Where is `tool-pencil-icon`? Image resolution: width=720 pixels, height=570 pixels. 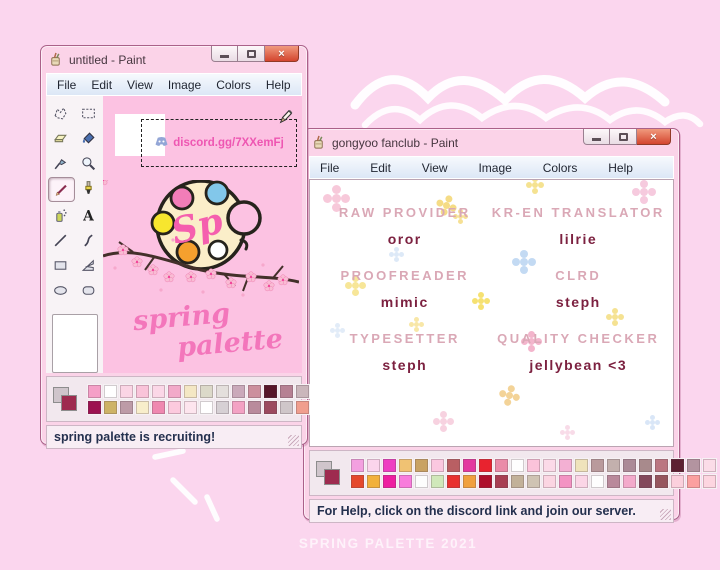 tool-pencil-icon is located at coordinates (61, 189).